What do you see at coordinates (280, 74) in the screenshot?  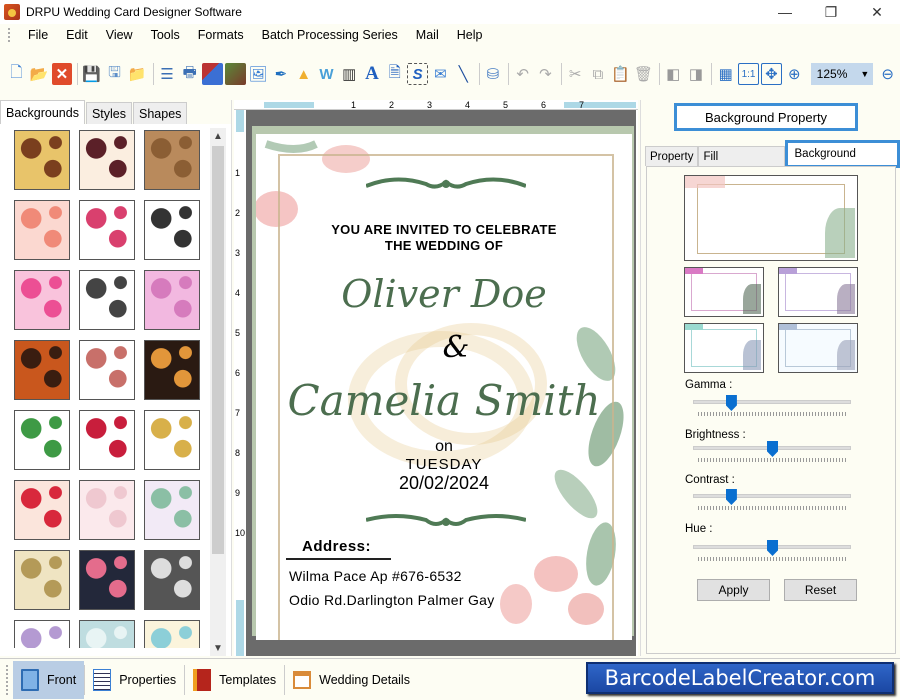 I see `pencil-icon: ✒` at bounding box center [280, 74].